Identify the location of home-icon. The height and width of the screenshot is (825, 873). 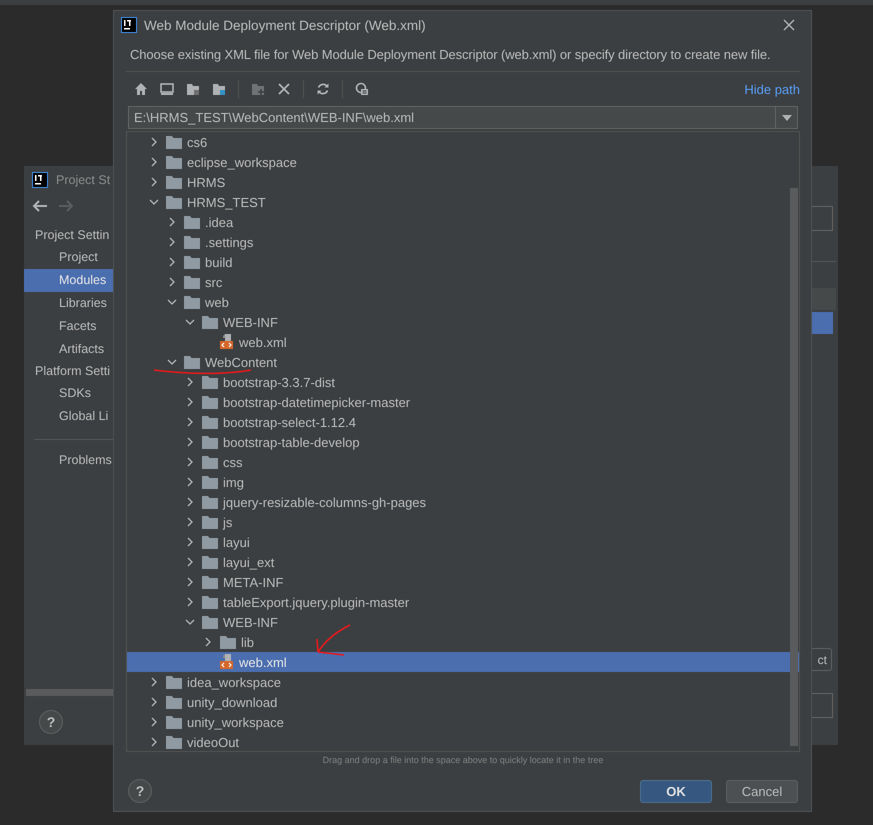
(141, 89).